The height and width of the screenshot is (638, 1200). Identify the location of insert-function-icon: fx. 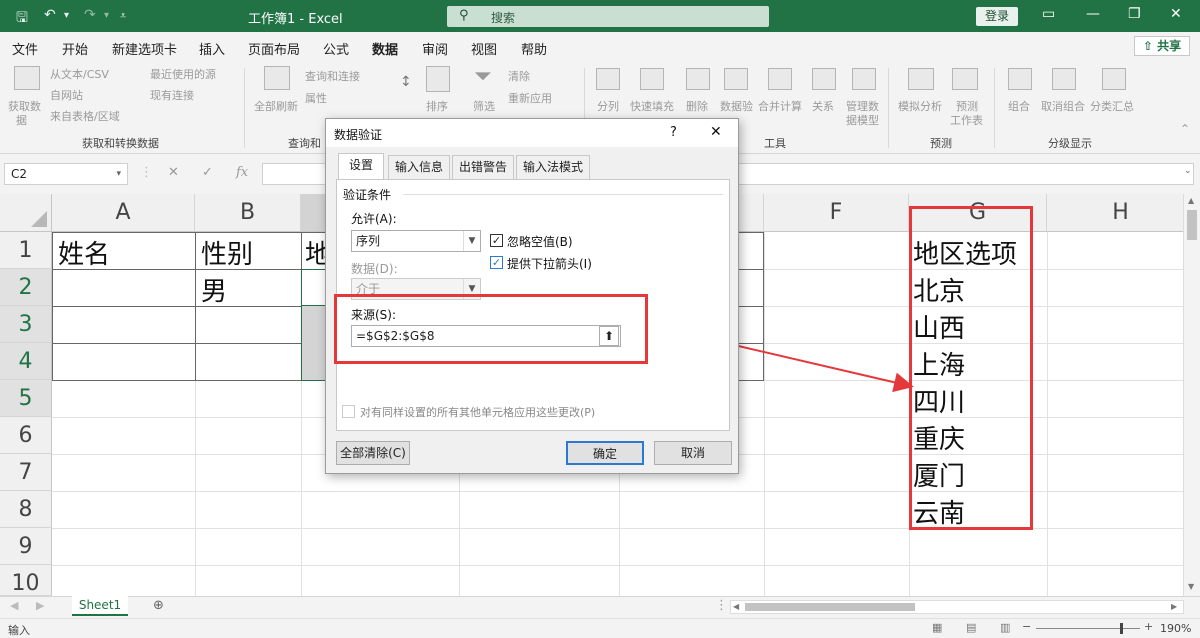
(242, 172).